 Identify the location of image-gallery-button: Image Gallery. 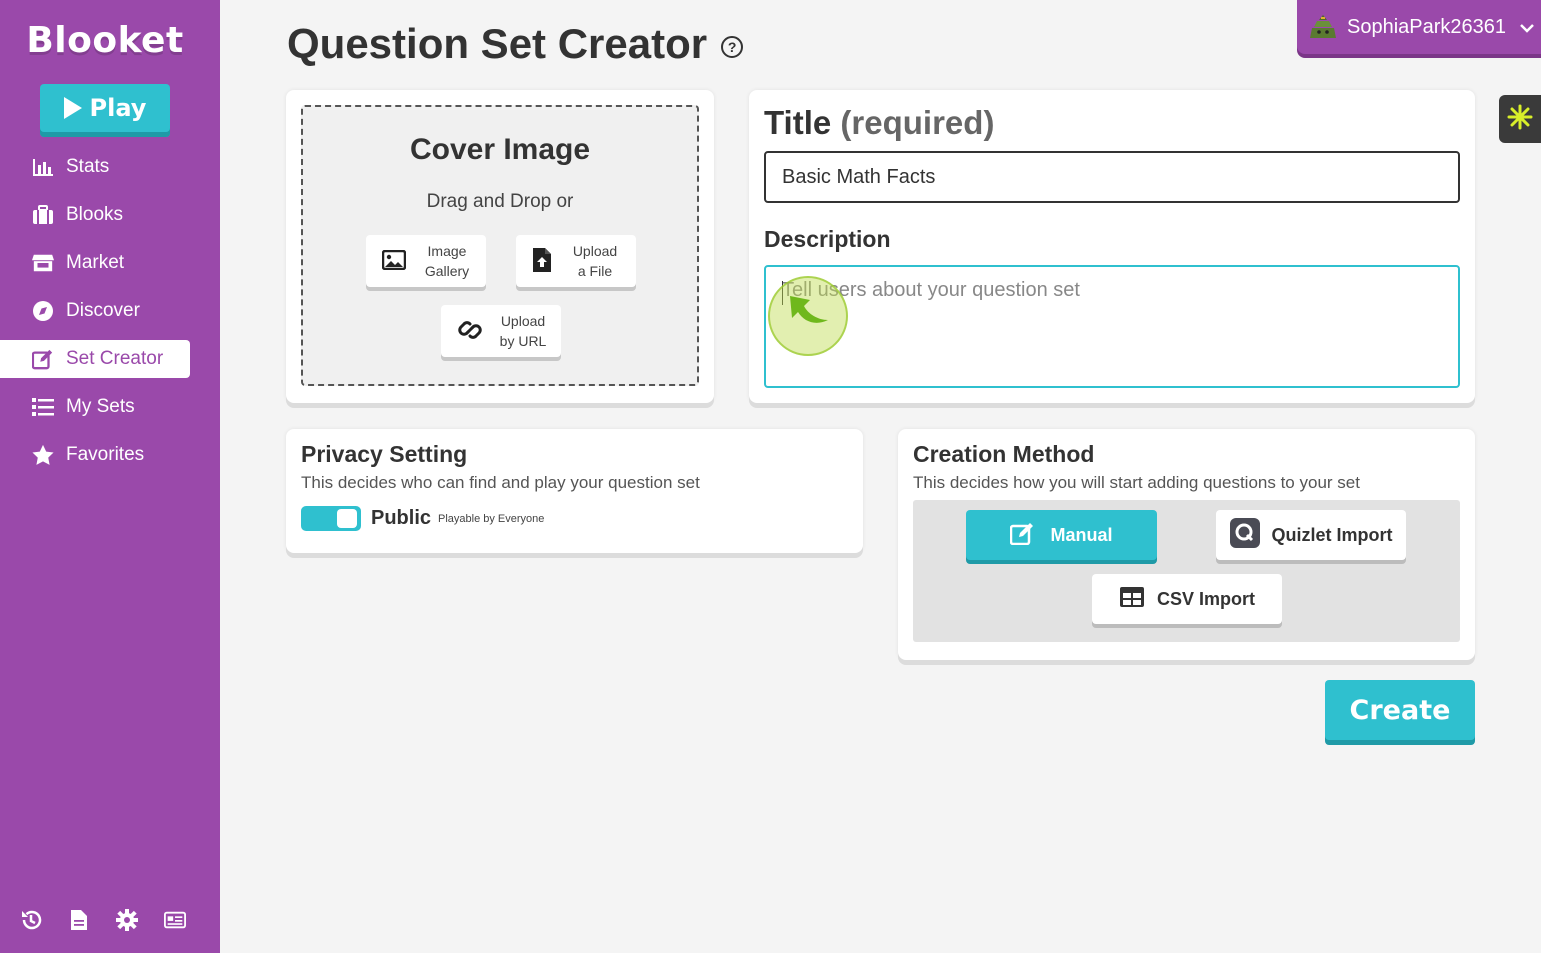
(426, 261).